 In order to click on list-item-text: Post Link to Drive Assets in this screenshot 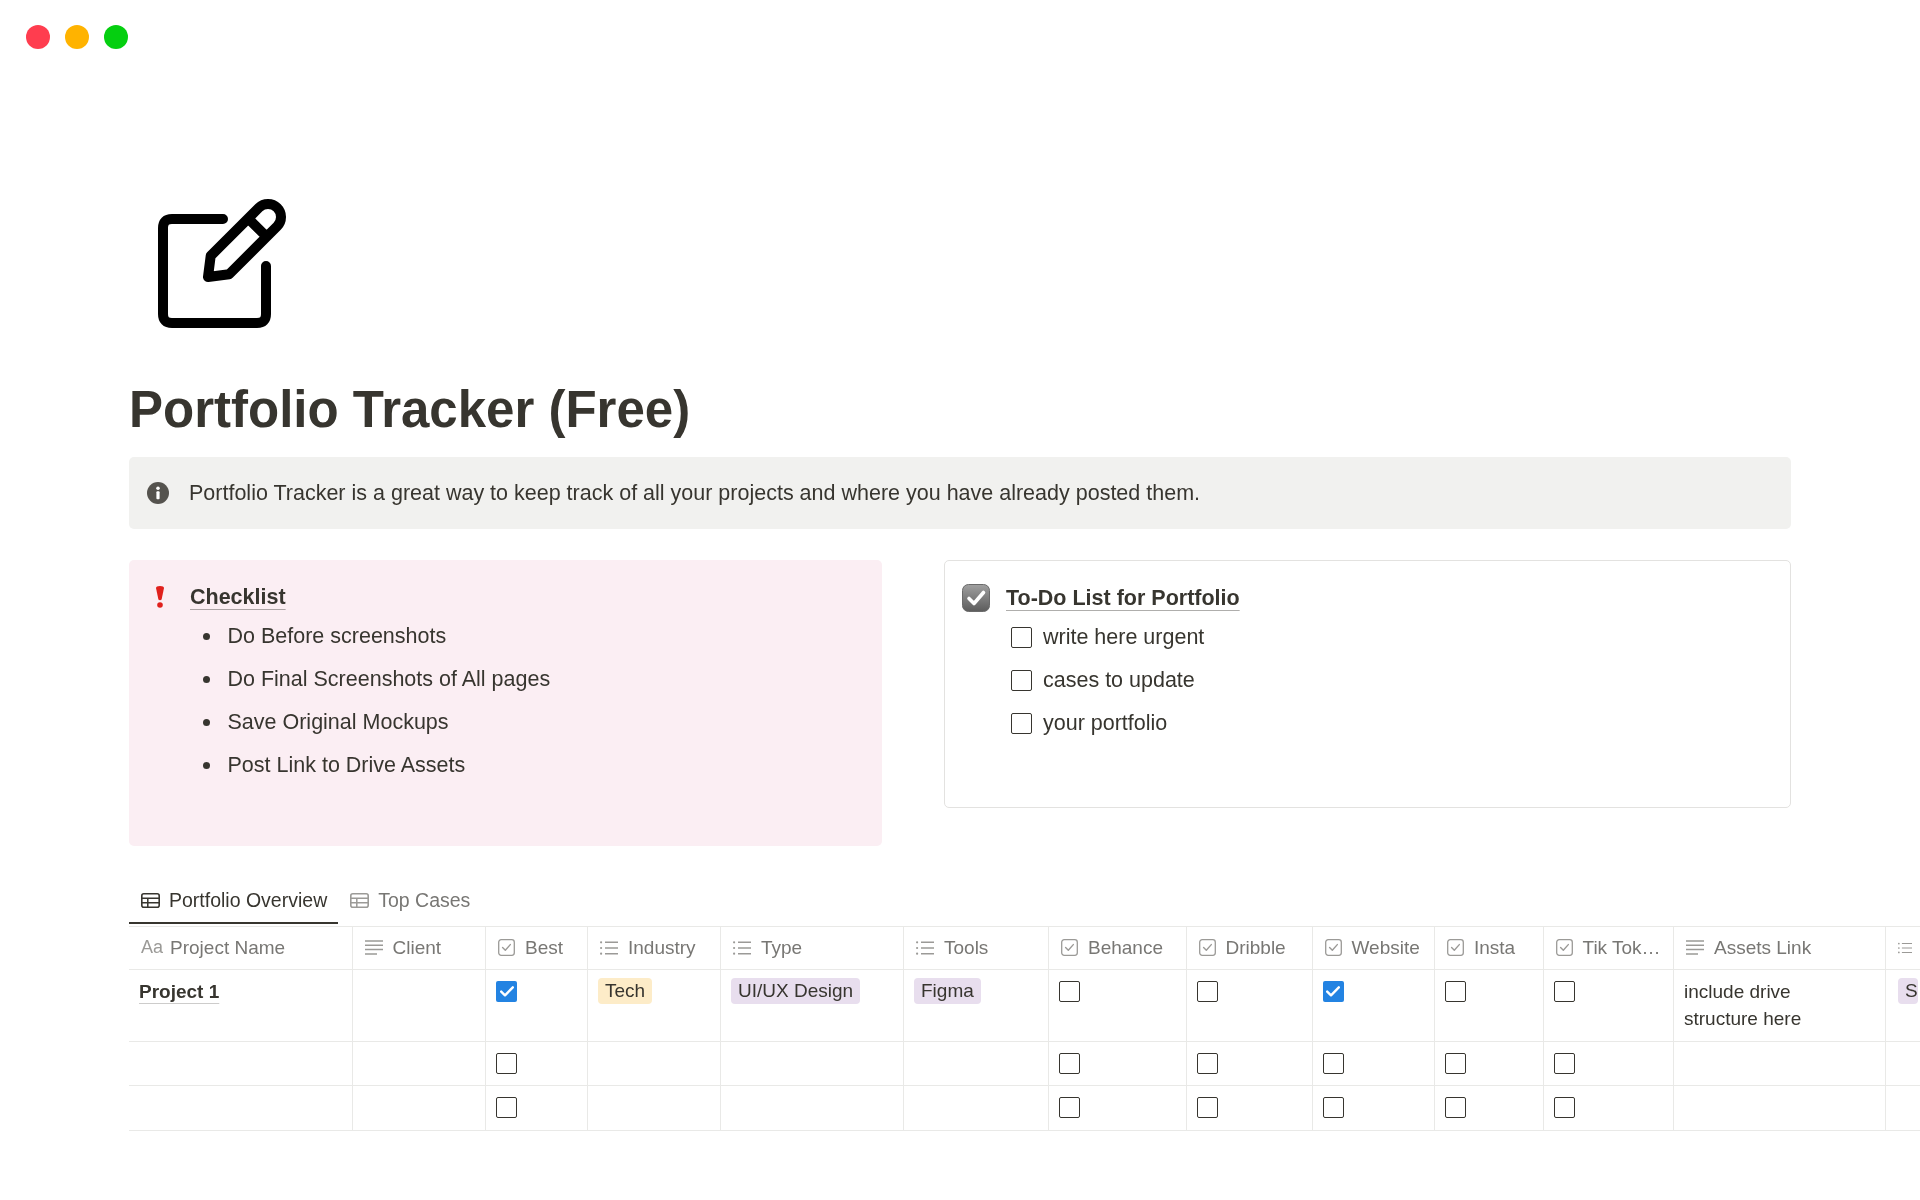, I will do `click(346, 765)`.